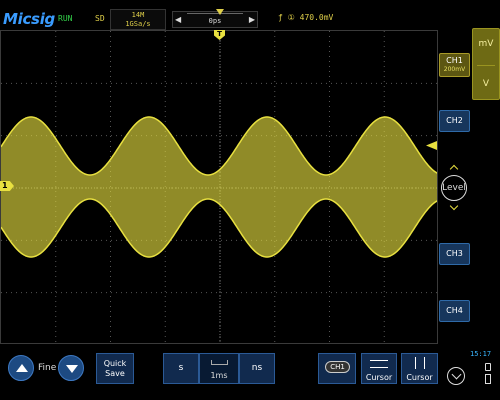 The image size is (500, 400). What do you see at coordinates (65, 18) in the screenshot?
I see `run-status: RUN` at bounding box center [65, 18].